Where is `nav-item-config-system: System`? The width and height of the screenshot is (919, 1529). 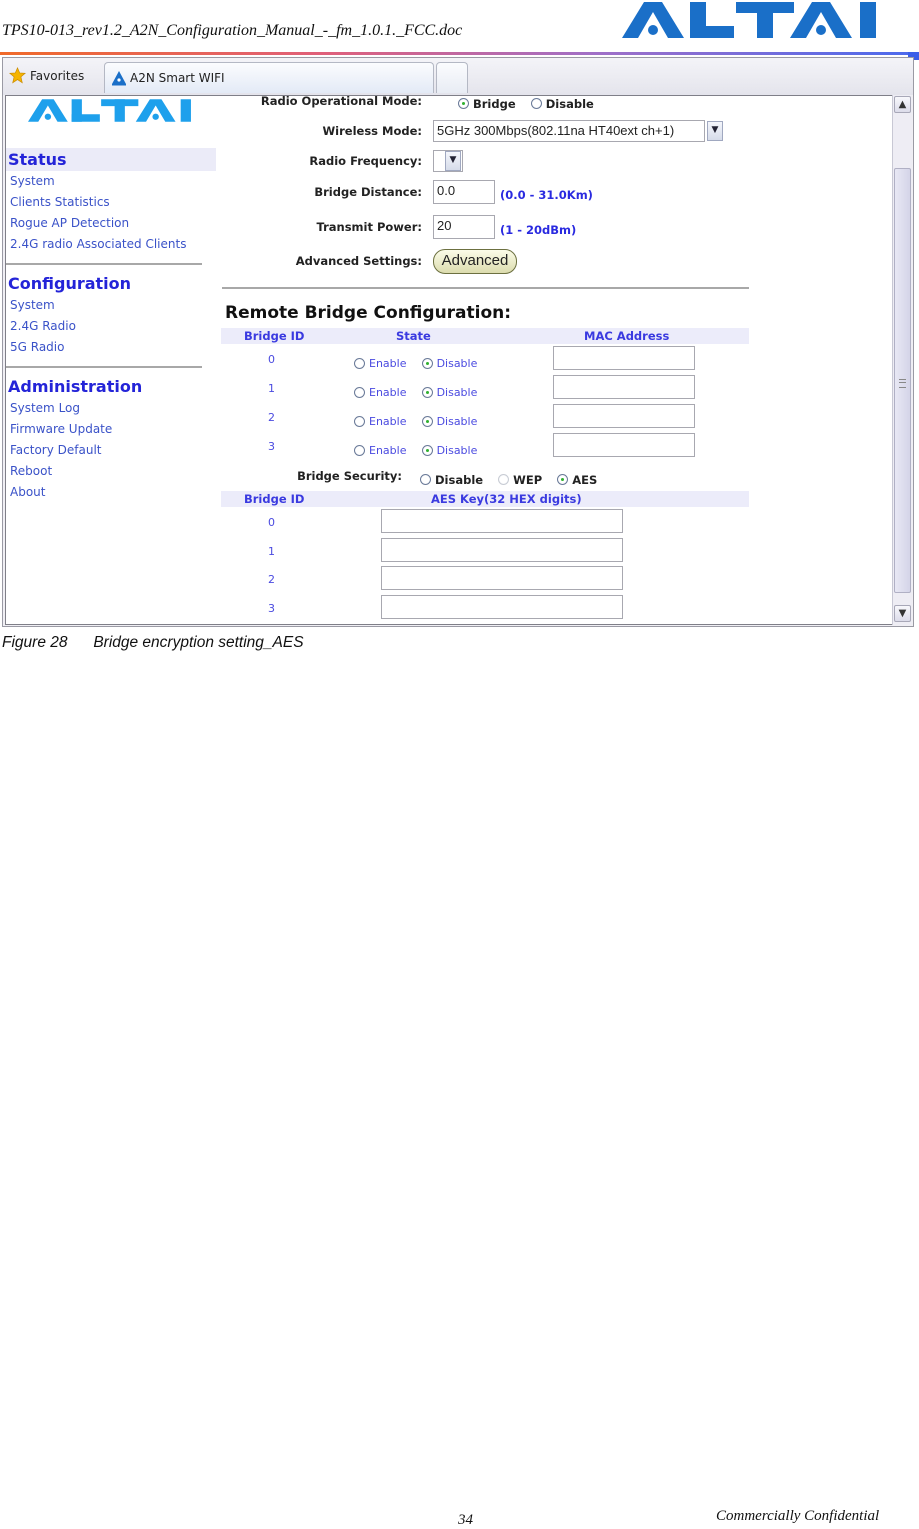
nav-item-config-system: System is located at coordinates (111, 305).